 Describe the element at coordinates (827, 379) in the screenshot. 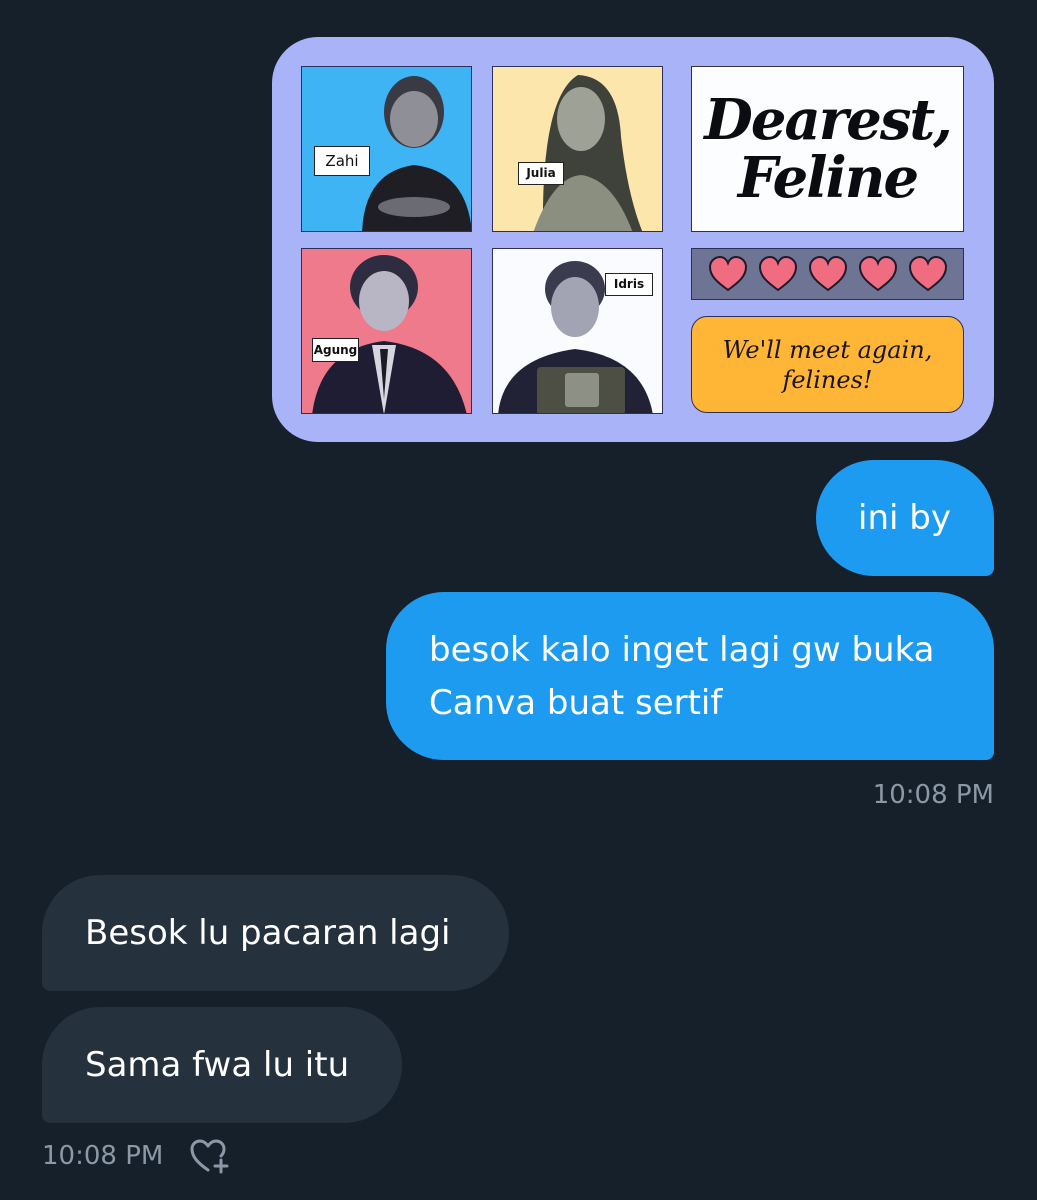

I see `meet-line-2: felines!` at that location.